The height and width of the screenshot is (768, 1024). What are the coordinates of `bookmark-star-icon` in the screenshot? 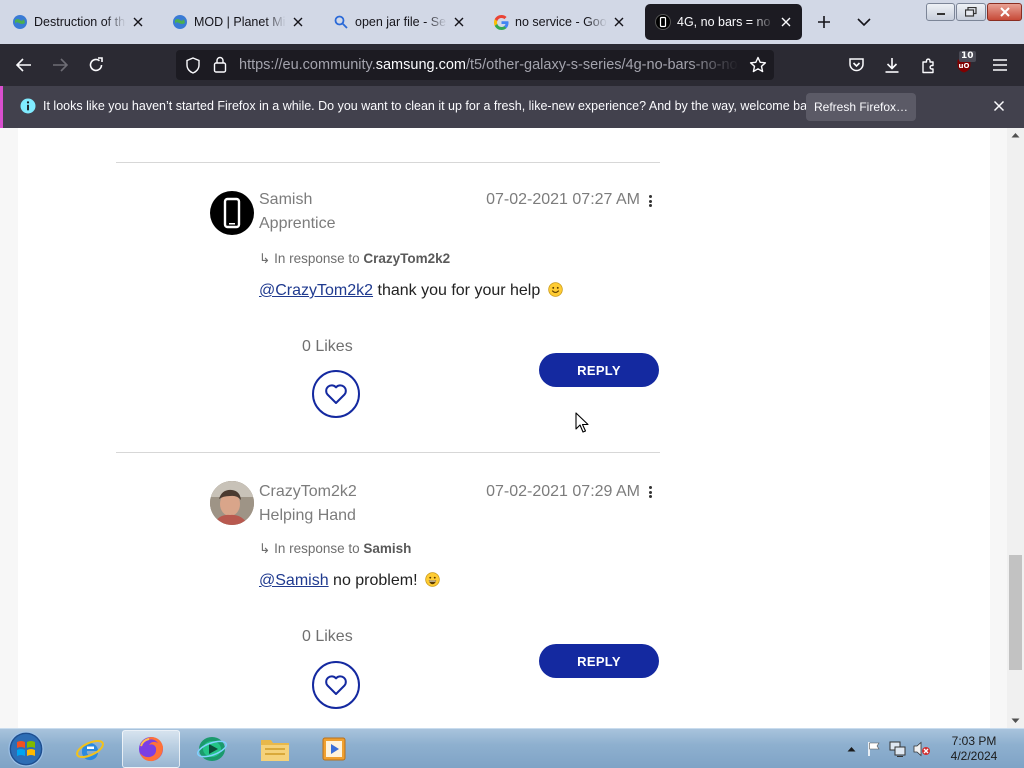 It's located at (758, 67).